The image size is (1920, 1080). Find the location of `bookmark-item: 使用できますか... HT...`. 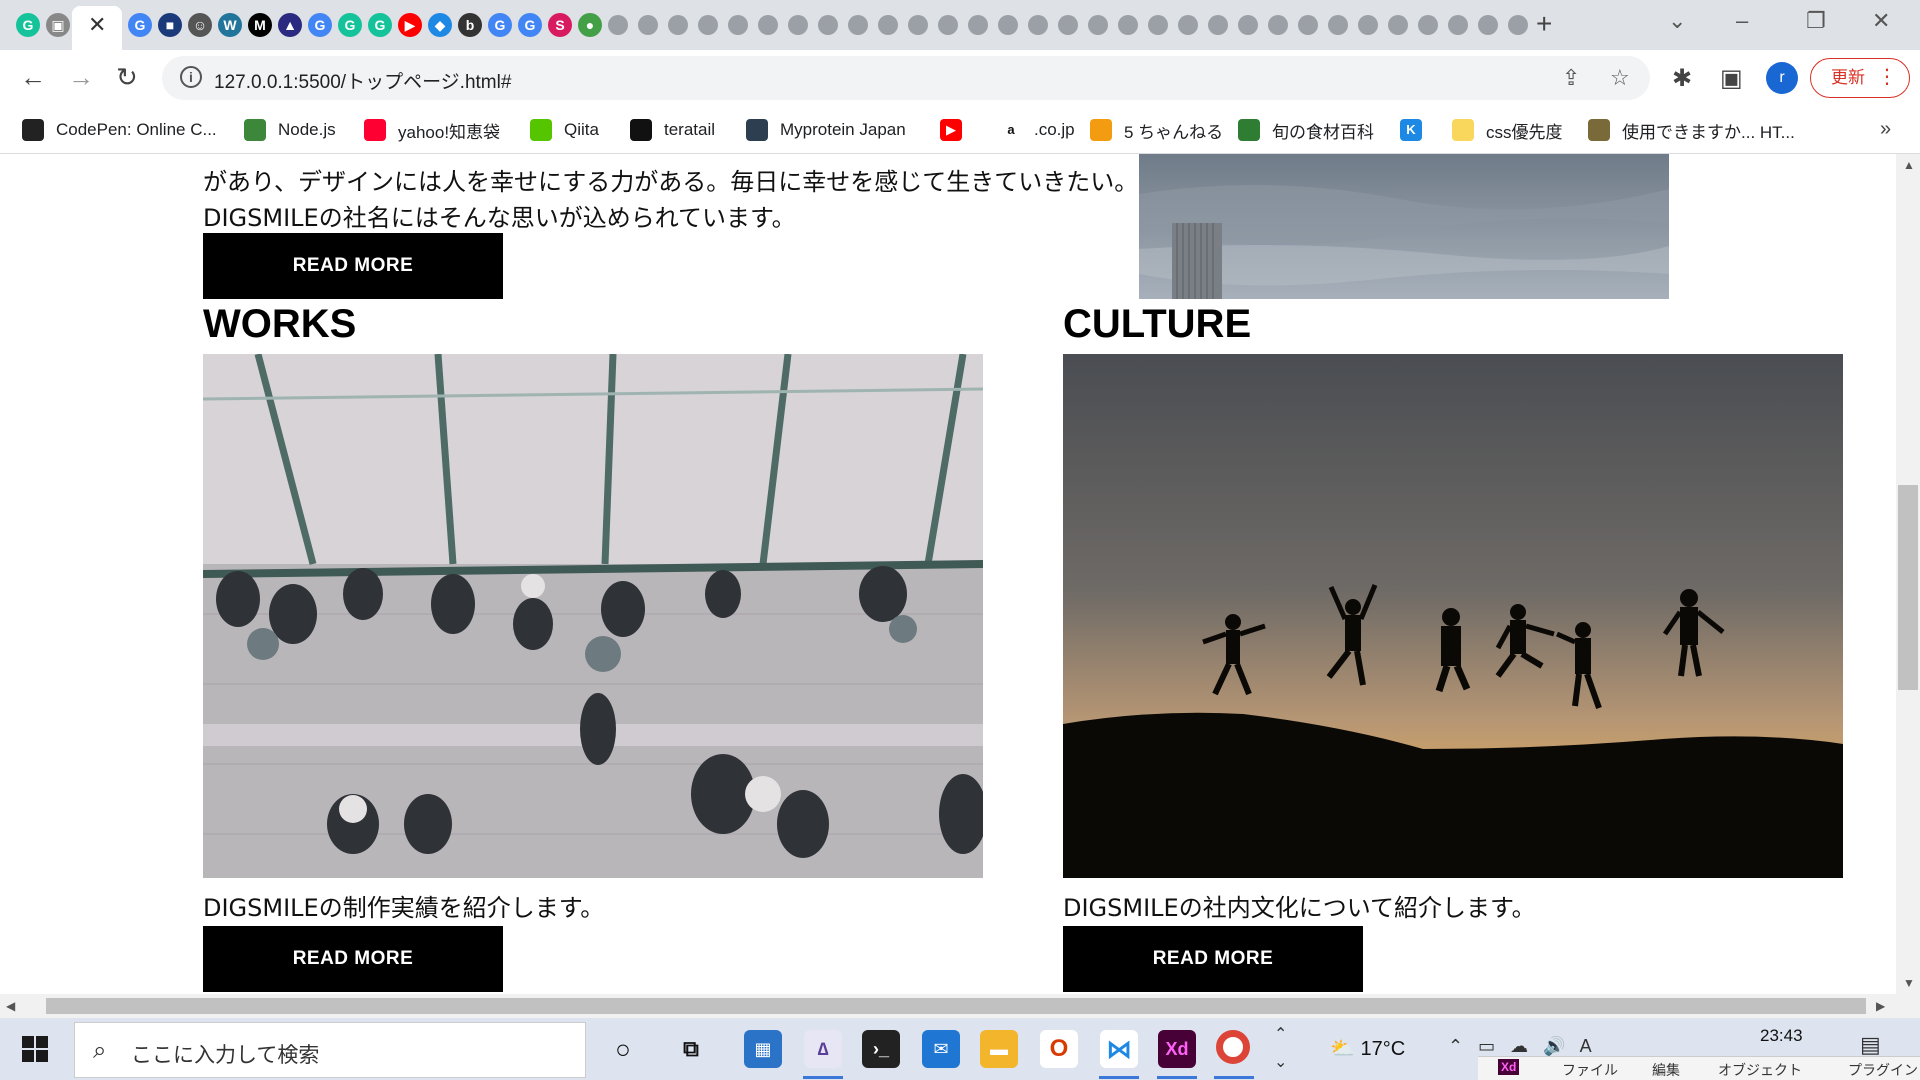

bookmark-item: 使用できますか... HT... is located at coordinates (1691, 130).